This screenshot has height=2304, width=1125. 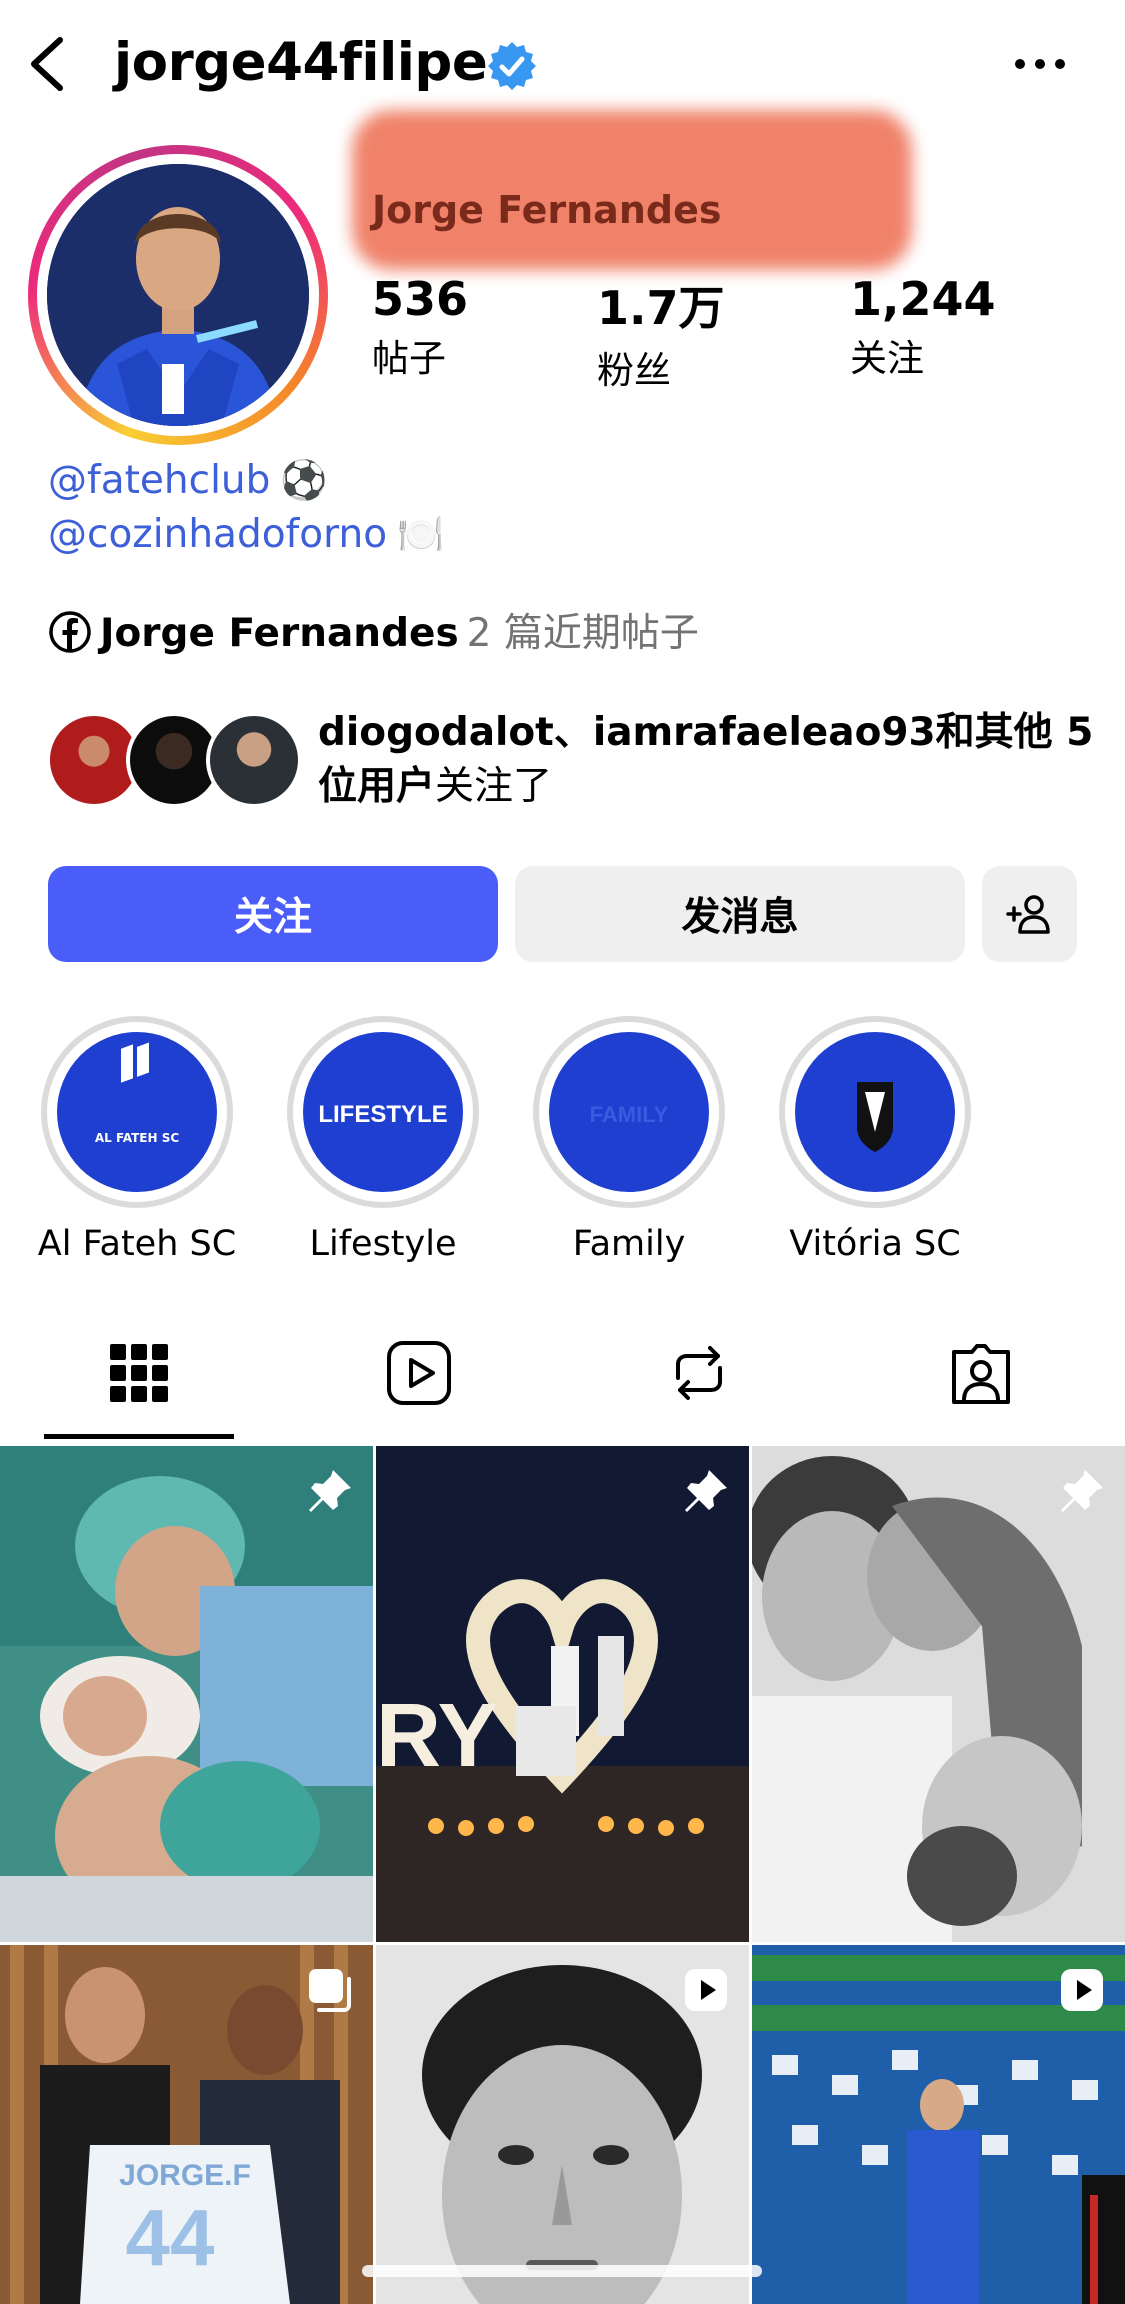 What do you see at coordinates (304, 480) in the screenshot?
I see `soccer-ball-emoji: ⚽` at bounding box center [304, 480].